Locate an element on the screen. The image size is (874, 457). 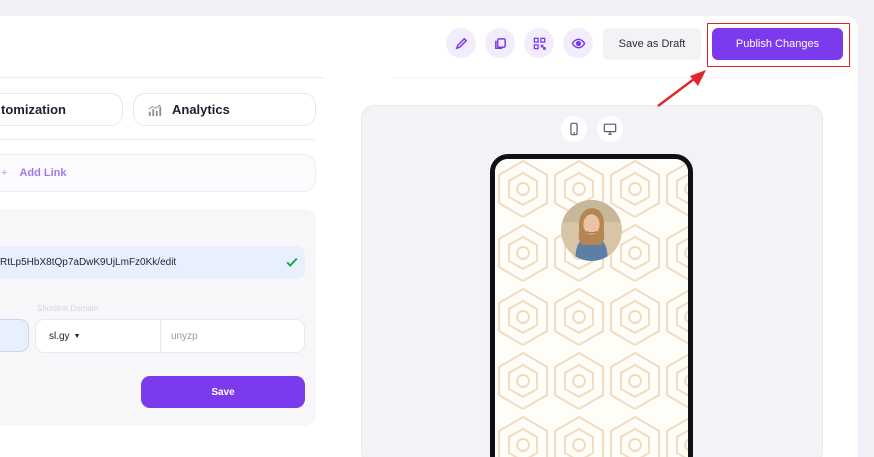
publish-changes-button: Publish Changes is located at coordinates (777, 44).